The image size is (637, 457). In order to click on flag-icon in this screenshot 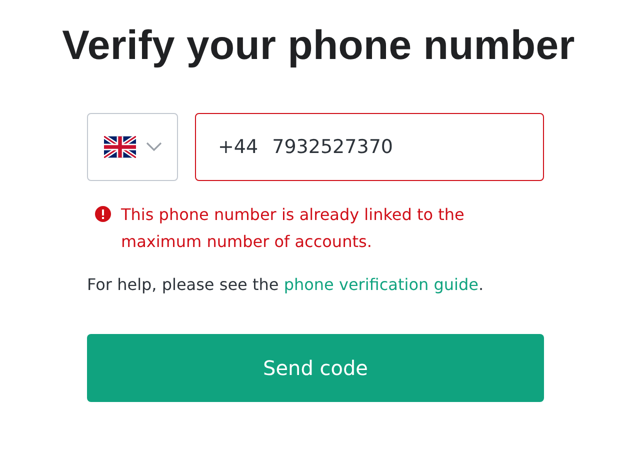, I will do `click(120, 147)`.